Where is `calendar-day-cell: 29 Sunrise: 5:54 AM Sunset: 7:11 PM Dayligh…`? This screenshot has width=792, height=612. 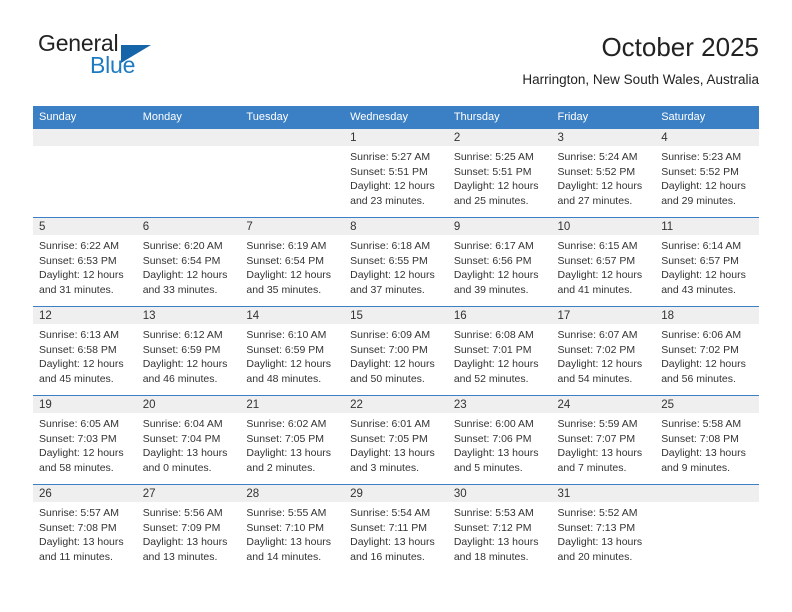
calendar-day-cell: 29 Sunrise: 5:54 AM Sunset: 7:11 PM Dayligh… is located at coordinates (396, 528).